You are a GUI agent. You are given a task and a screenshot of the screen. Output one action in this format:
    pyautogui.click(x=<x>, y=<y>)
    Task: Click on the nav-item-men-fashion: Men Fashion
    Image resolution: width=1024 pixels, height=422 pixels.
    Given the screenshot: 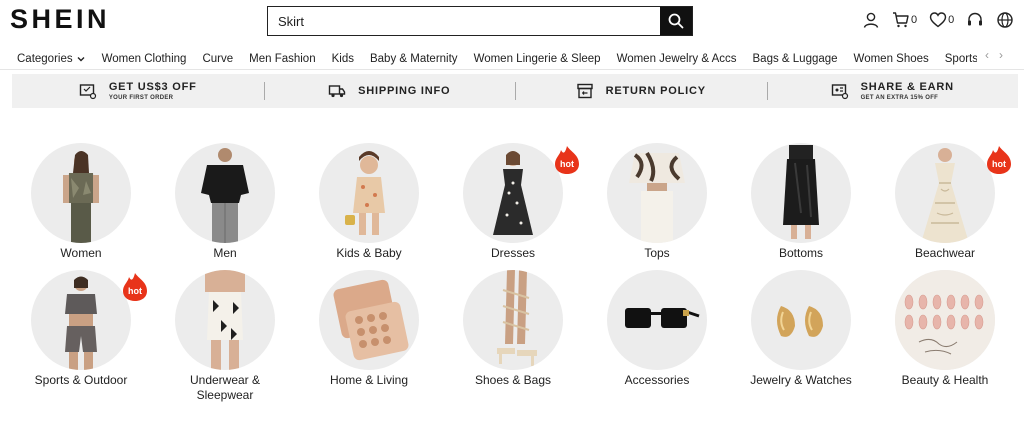 What is the action you would take?
    pyautogui.click(x=282, y=59)
    